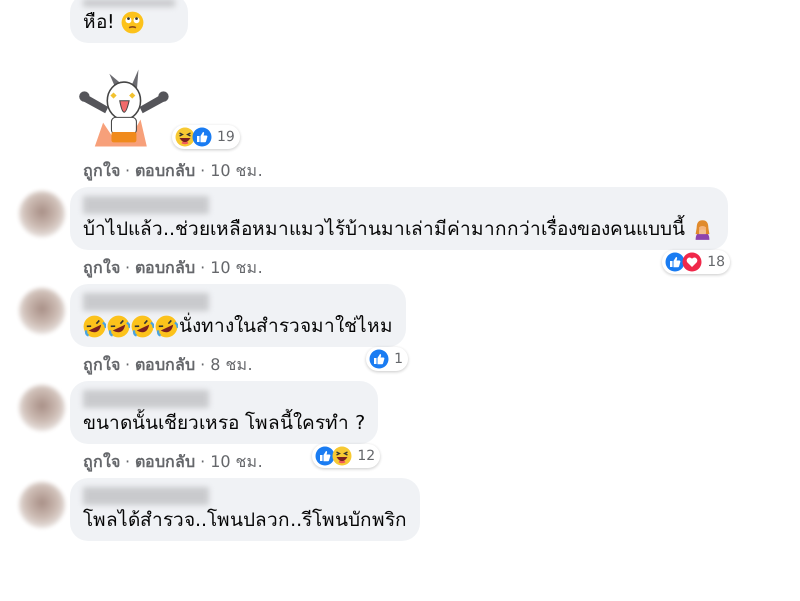 The image size is (800, 601). What do you see at coordinates (132, 22) in the screenshot?
I see `eyeroll-emoji-icon` at bounding box center [132, 22].